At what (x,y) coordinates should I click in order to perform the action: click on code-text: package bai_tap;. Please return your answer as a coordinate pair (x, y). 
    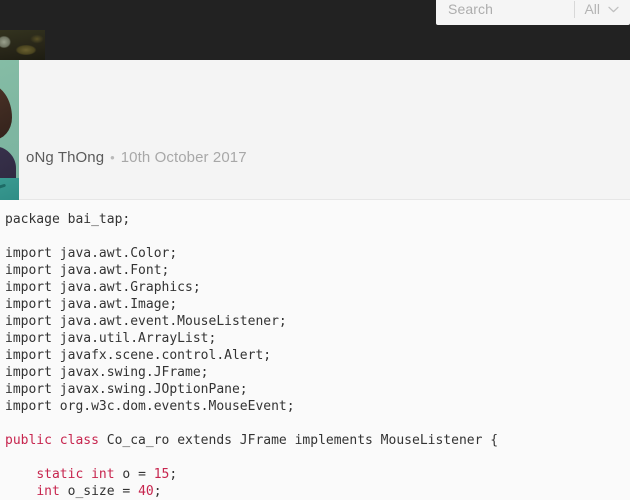
    Looking at the image, I should click on (68, 219).